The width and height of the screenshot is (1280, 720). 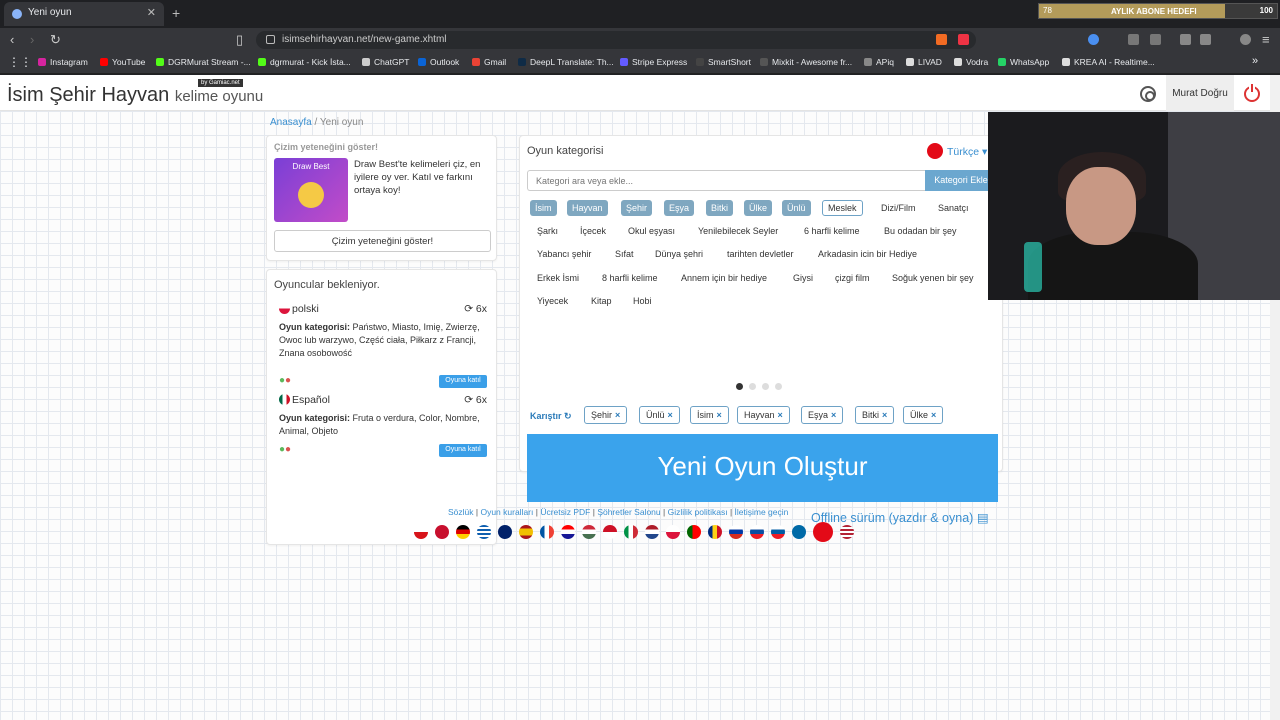 What do you see at coordinates (653, 62) in the screenshot?
I see `bookmark-item: Stripe Express` at bounding box center [653, 62].